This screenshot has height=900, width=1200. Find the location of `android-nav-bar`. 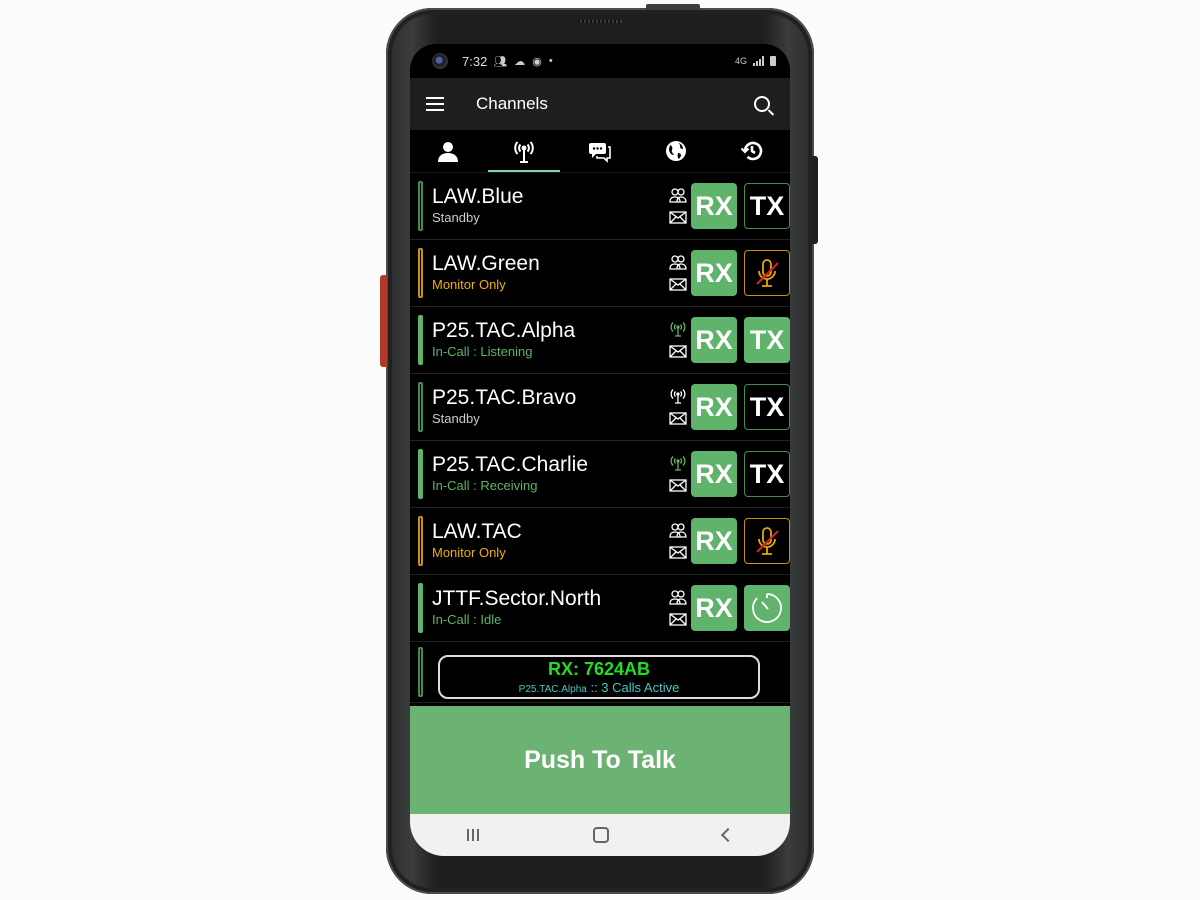

android-nav-bar is located at coordinates (600, 835).